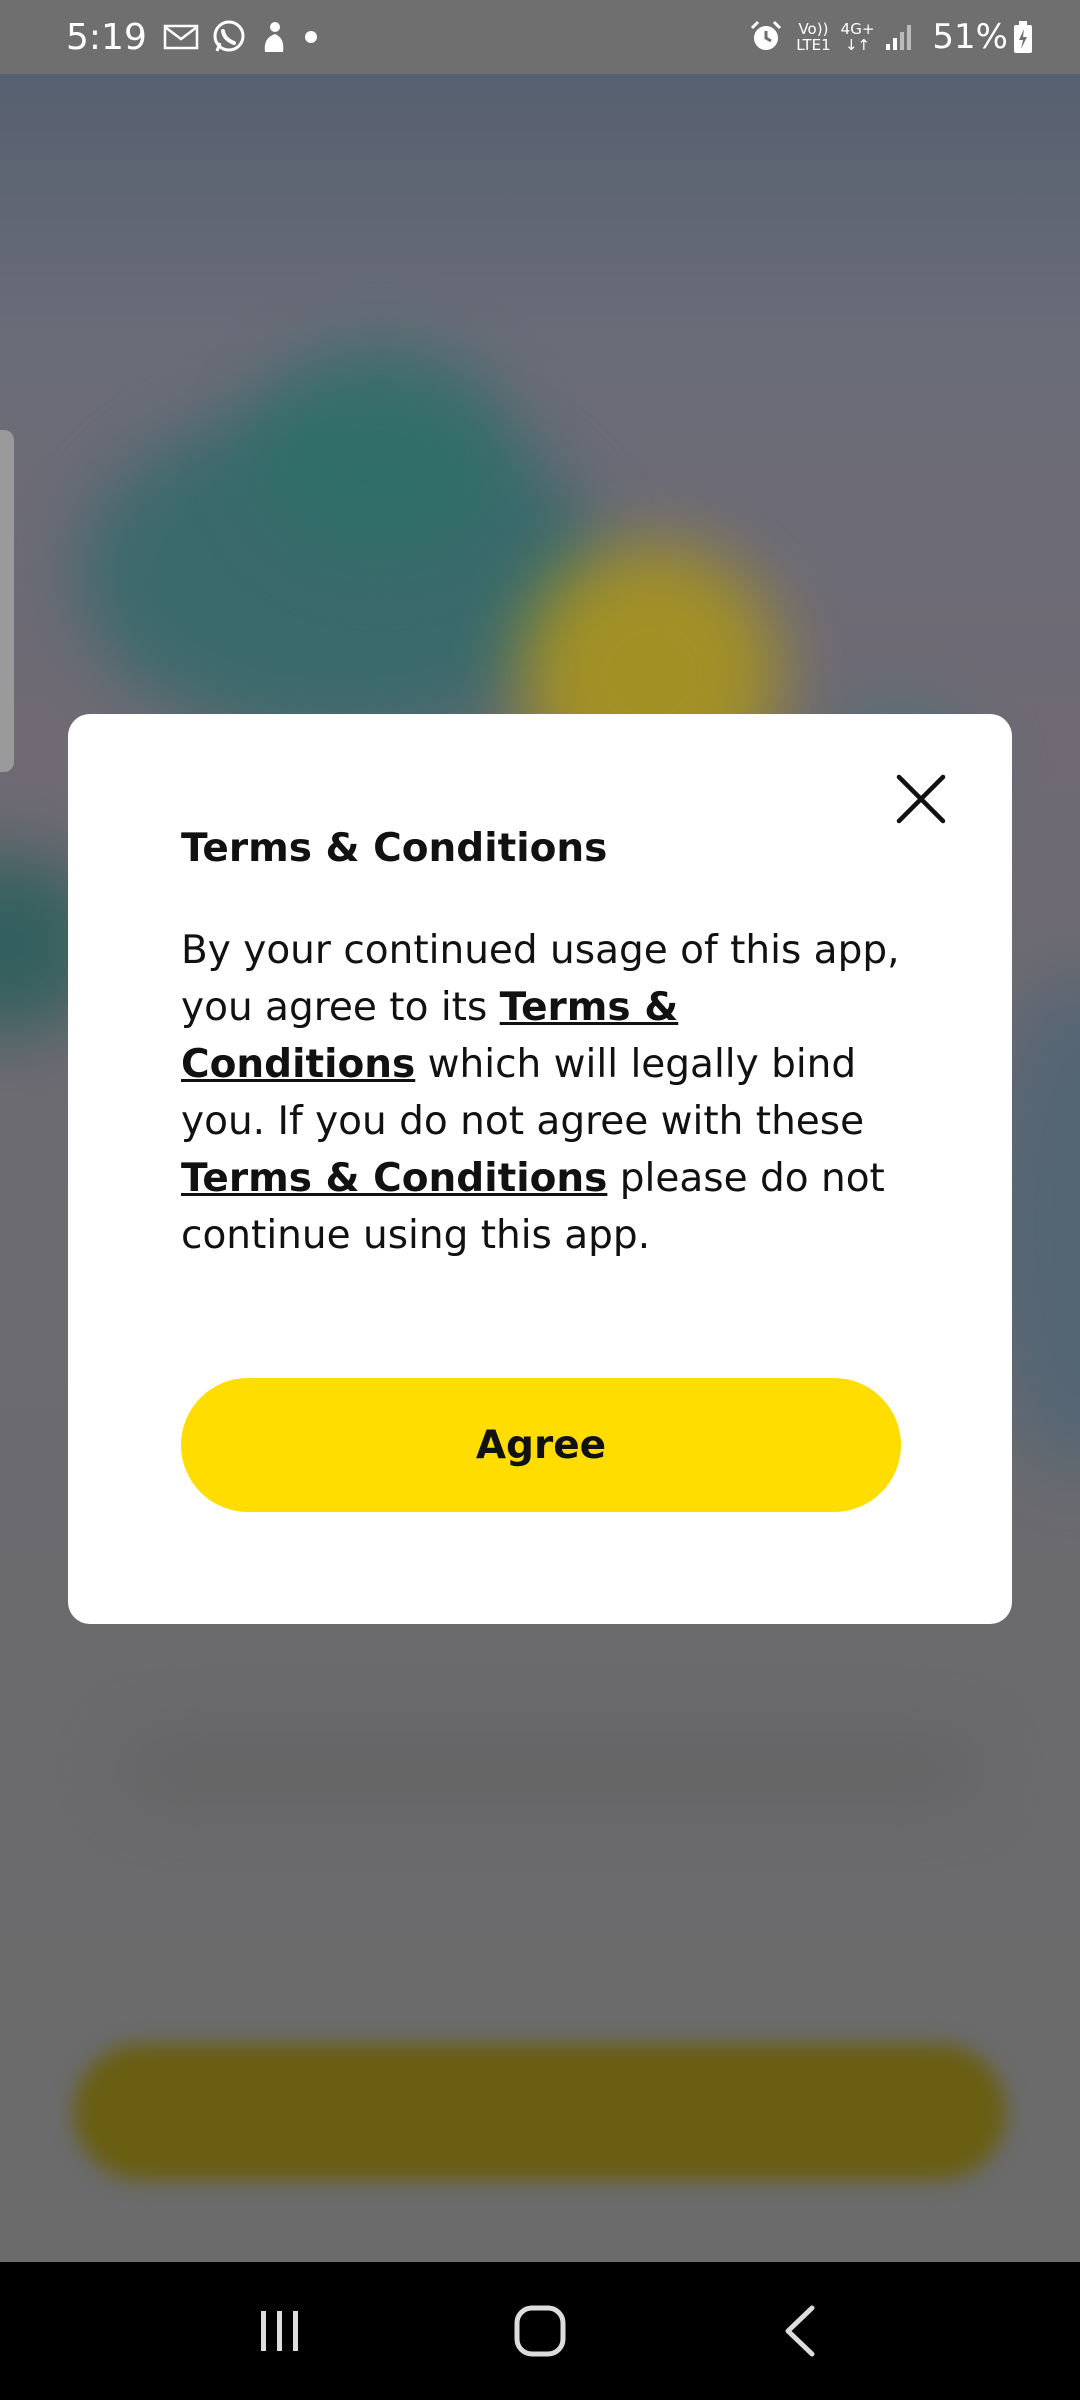 Image resolution: width=1080 pixels, height=2400 pixels. I want to click on status-right: Vo)) LTE1 4G+ ↓↑ 51%, so click(897, 37).